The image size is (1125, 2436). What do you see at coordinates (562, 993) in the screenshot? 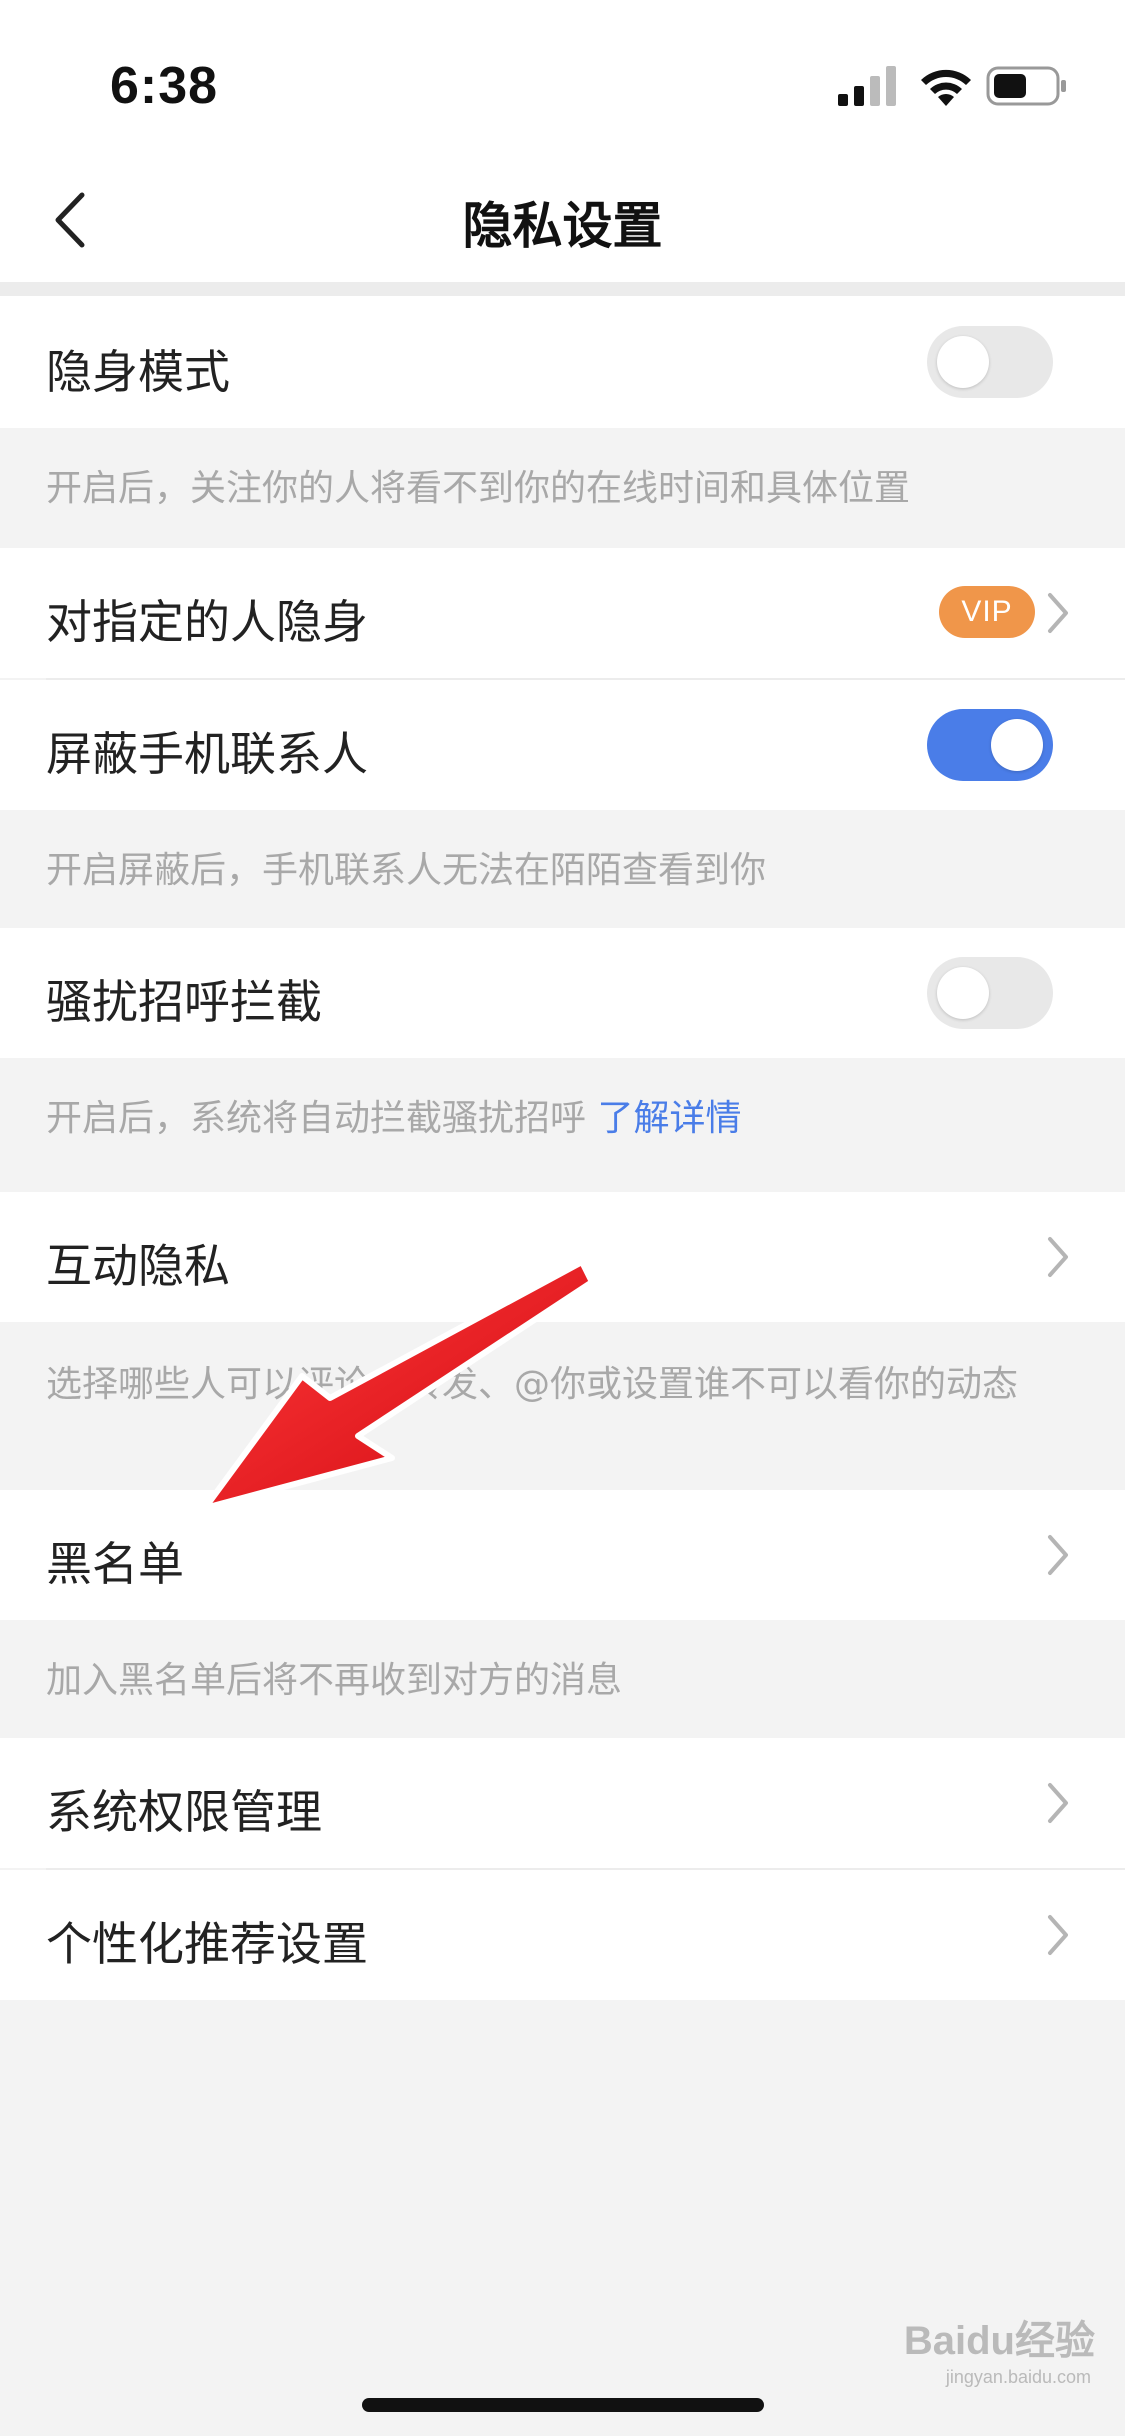
I see `row-harass-block: 骚扰招呼拦截` at bounding box center [562, 993].